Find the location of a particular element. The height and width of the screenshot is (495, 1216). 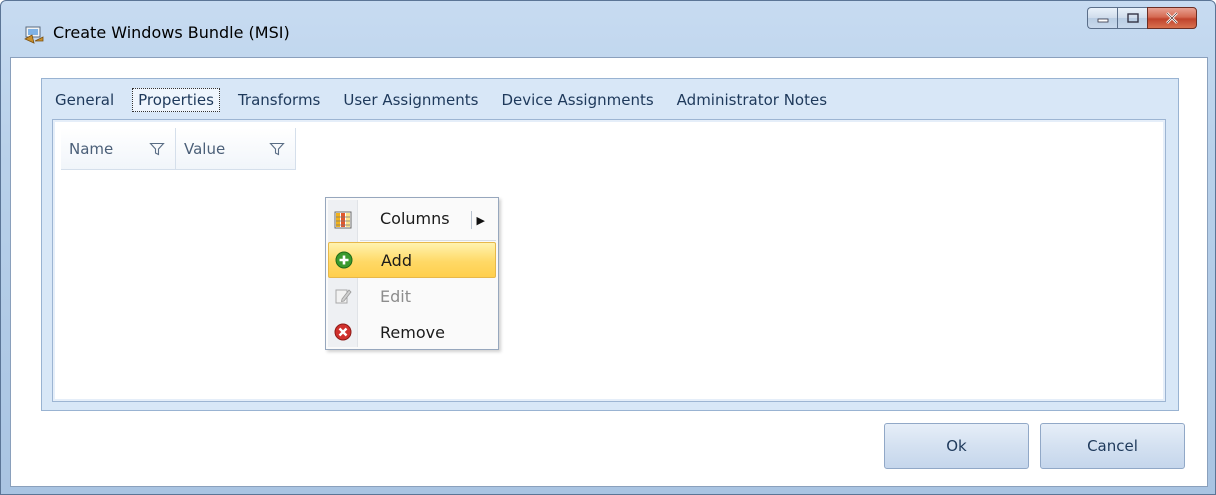

menu-item-edit: Edit is located at coordinates (412, 296).